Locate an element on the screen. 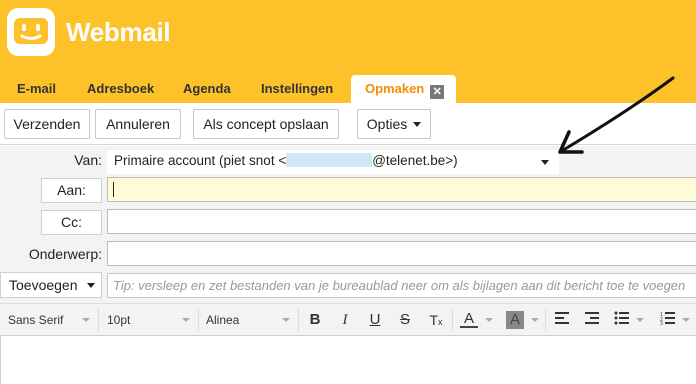  from-value-suffix: @telenet.be>) is located at coordinates (415, 160).